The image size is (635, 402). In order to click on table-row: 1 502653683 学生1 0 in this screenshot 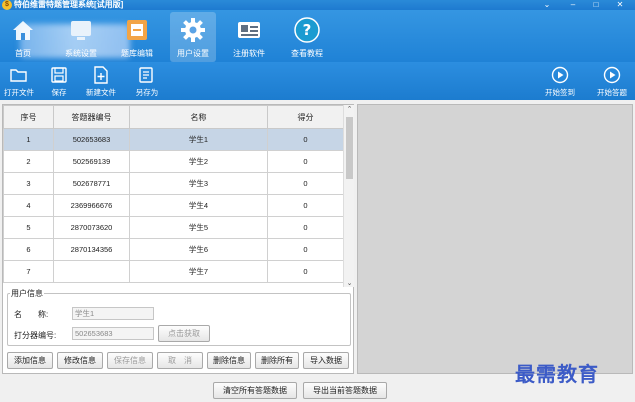, I will do `click(173, 139)`.